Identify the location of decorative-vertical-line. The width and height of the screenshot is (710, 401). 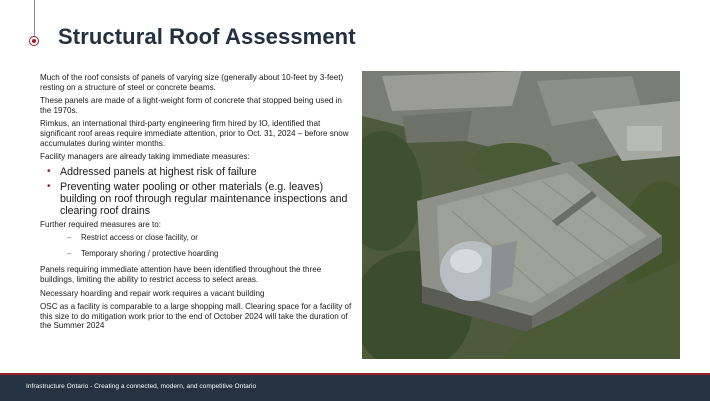
(34, 19).